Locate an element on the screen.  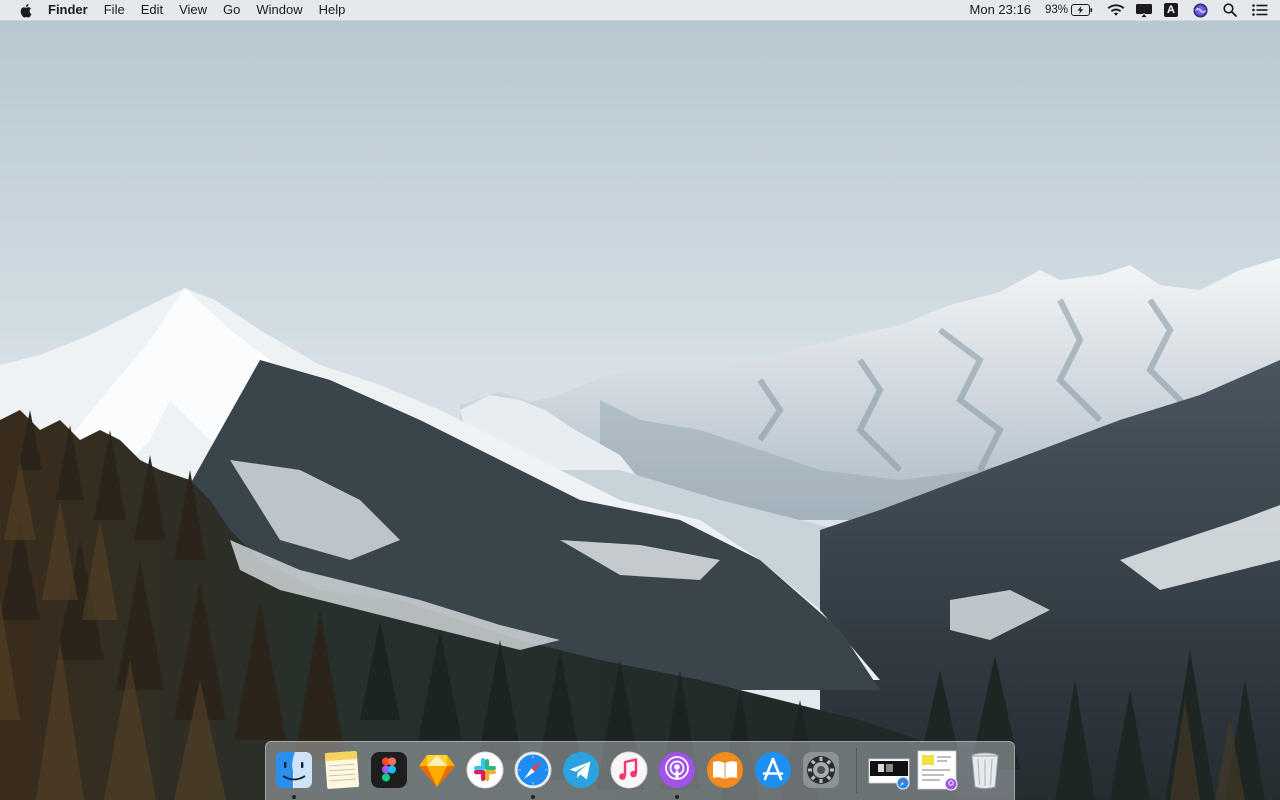
sketch-icon is located at coordinates (437, 771).